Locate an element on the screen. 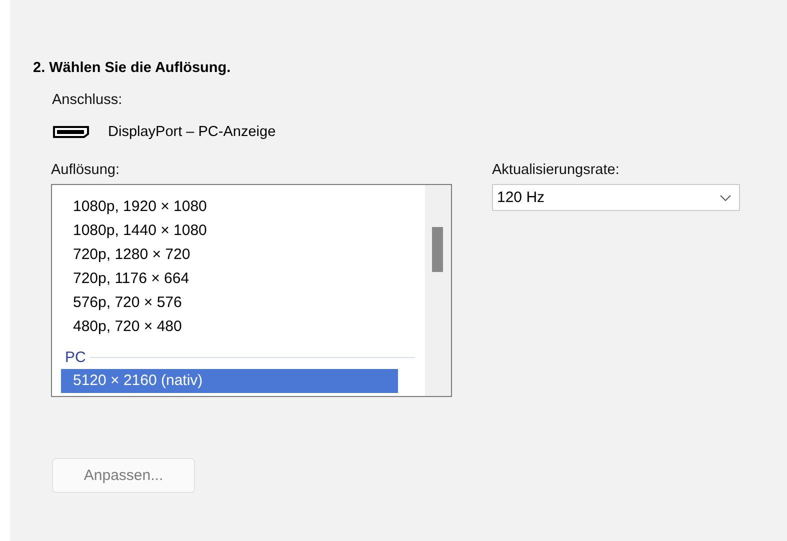 The image size is (787, 541). resolution-option: 576p, 720 × 576 is located at coordinates (229, 303).